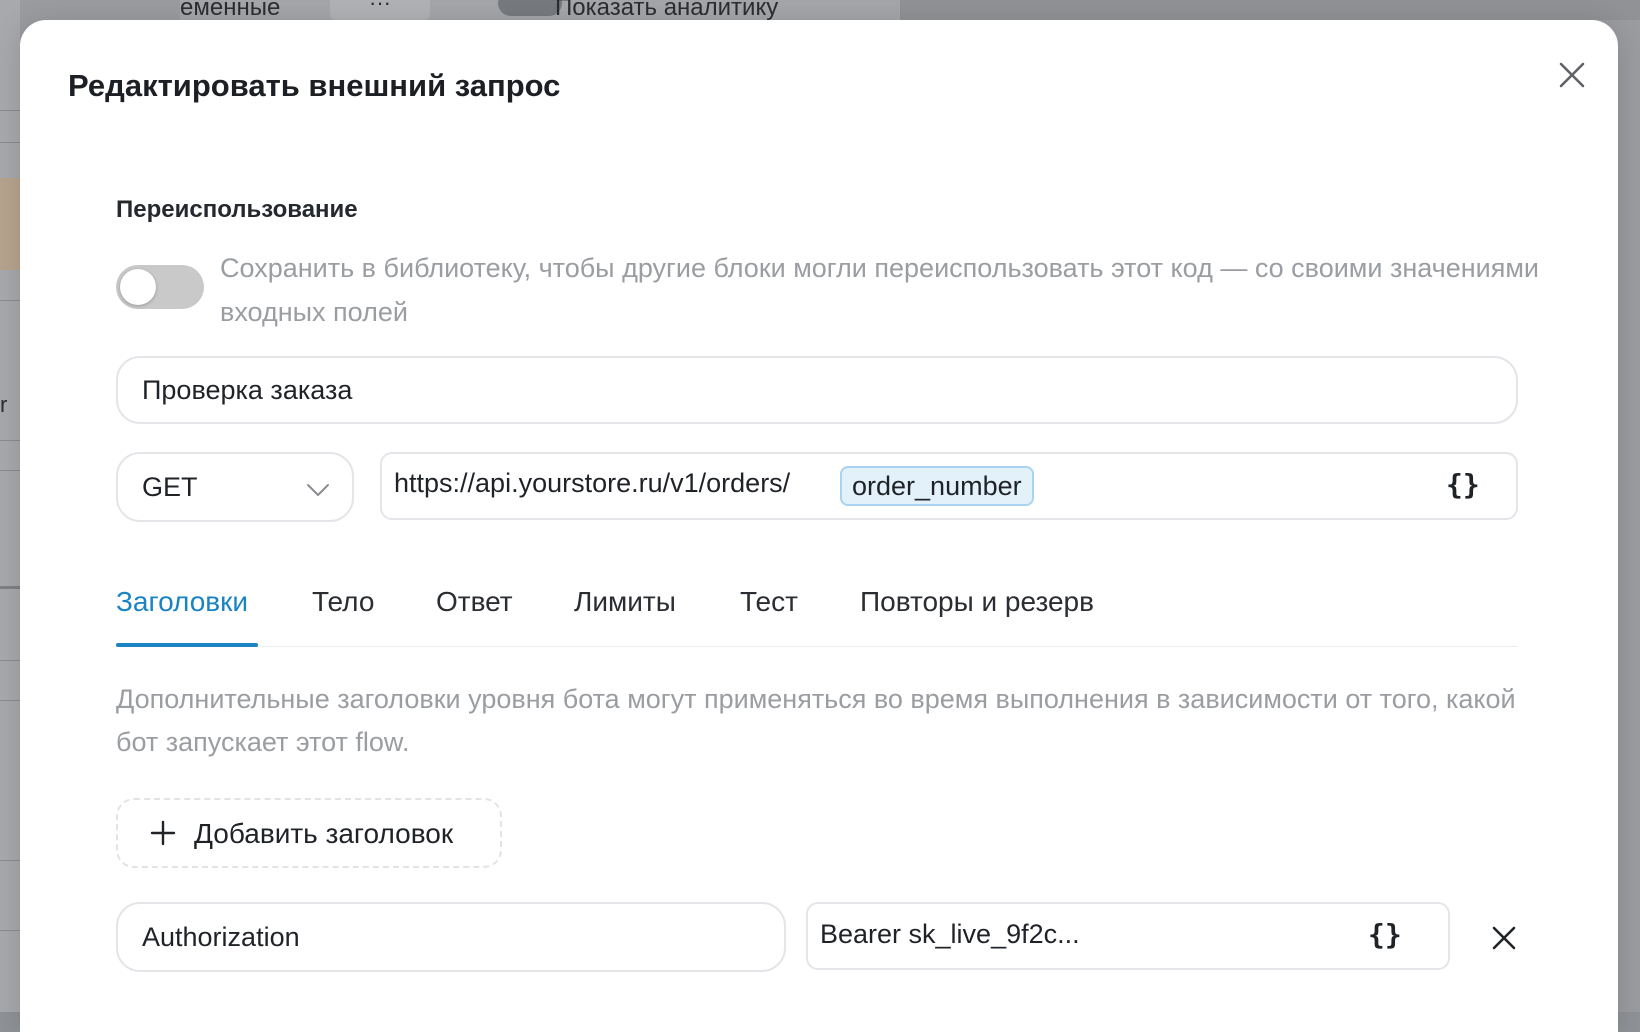 The height and width of the screenshot is (1032, 1640). I want to click on tab-test: Тест, so click(769, 602).